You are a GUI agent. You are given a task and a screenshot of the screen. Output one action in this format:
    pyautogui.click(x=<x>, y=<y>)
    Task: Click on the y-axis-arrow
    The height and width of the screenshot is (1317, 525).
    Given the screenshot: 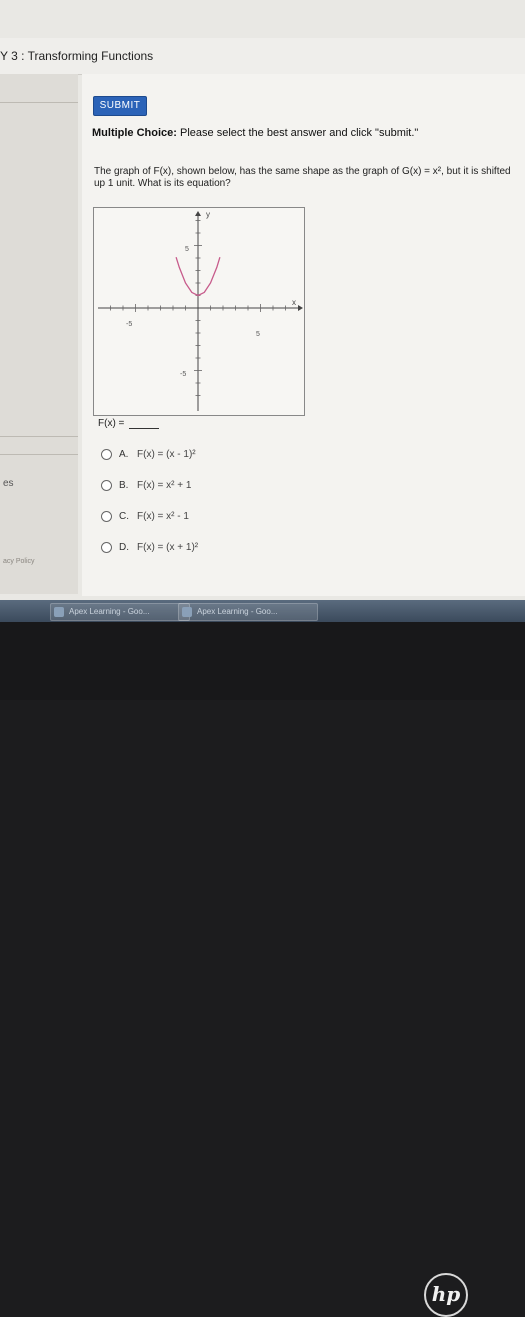 What is the action you would take?
    pyautogui.click(x=198, y=213)
    